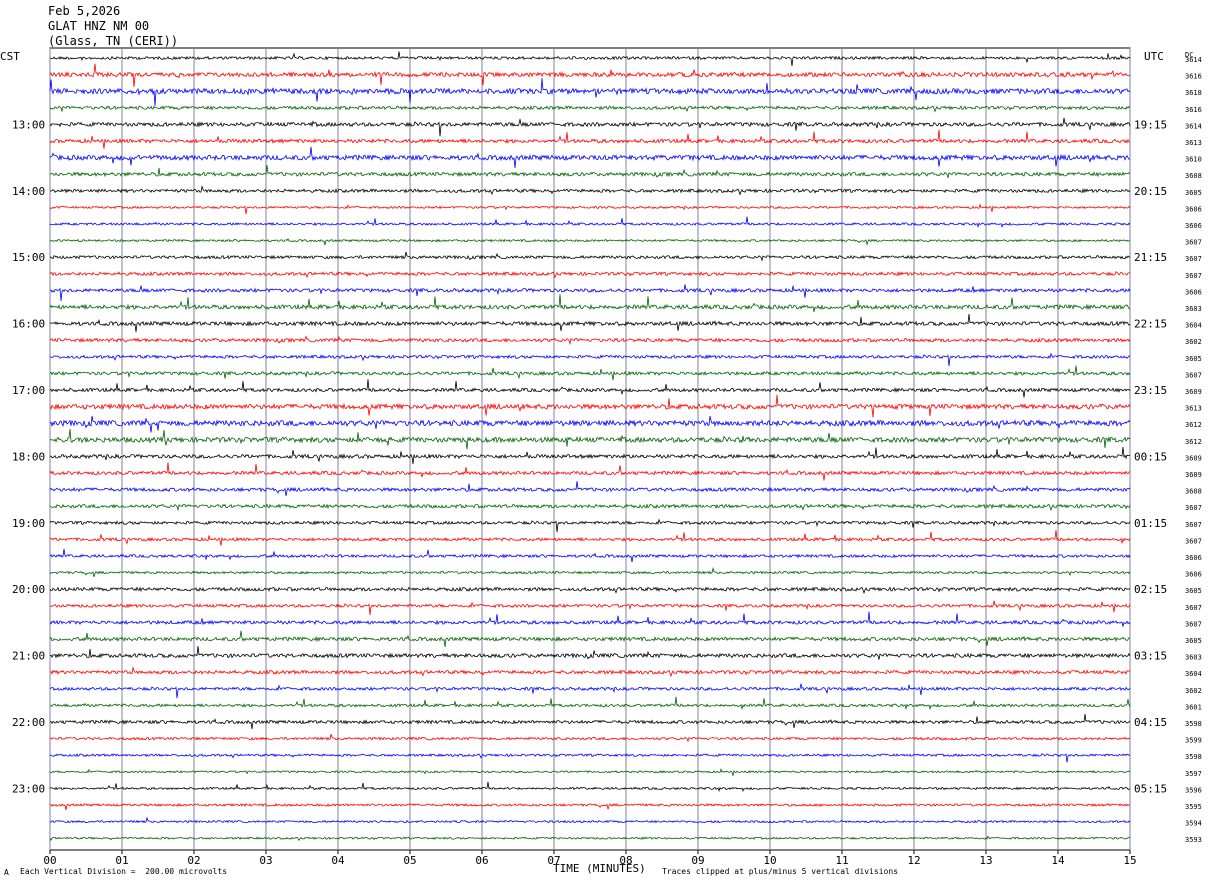 The width and height of the screenshot is (1210, 890). Describe the element at coordinates (1150, 589) in the screenshot. I see `right-hour-label: 02:15` at that location.